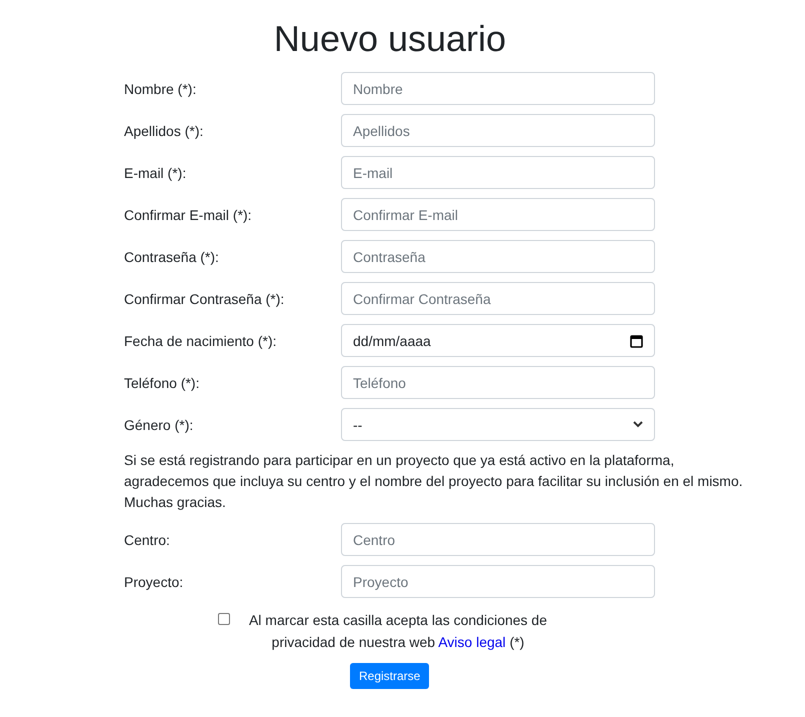 This screenshot has width=805, height=717. What do you see at coordinates (201, 340) in the screenshot?
I see `field-label: Fecha de nacimiento (*):` at bounding box center [201, 340].